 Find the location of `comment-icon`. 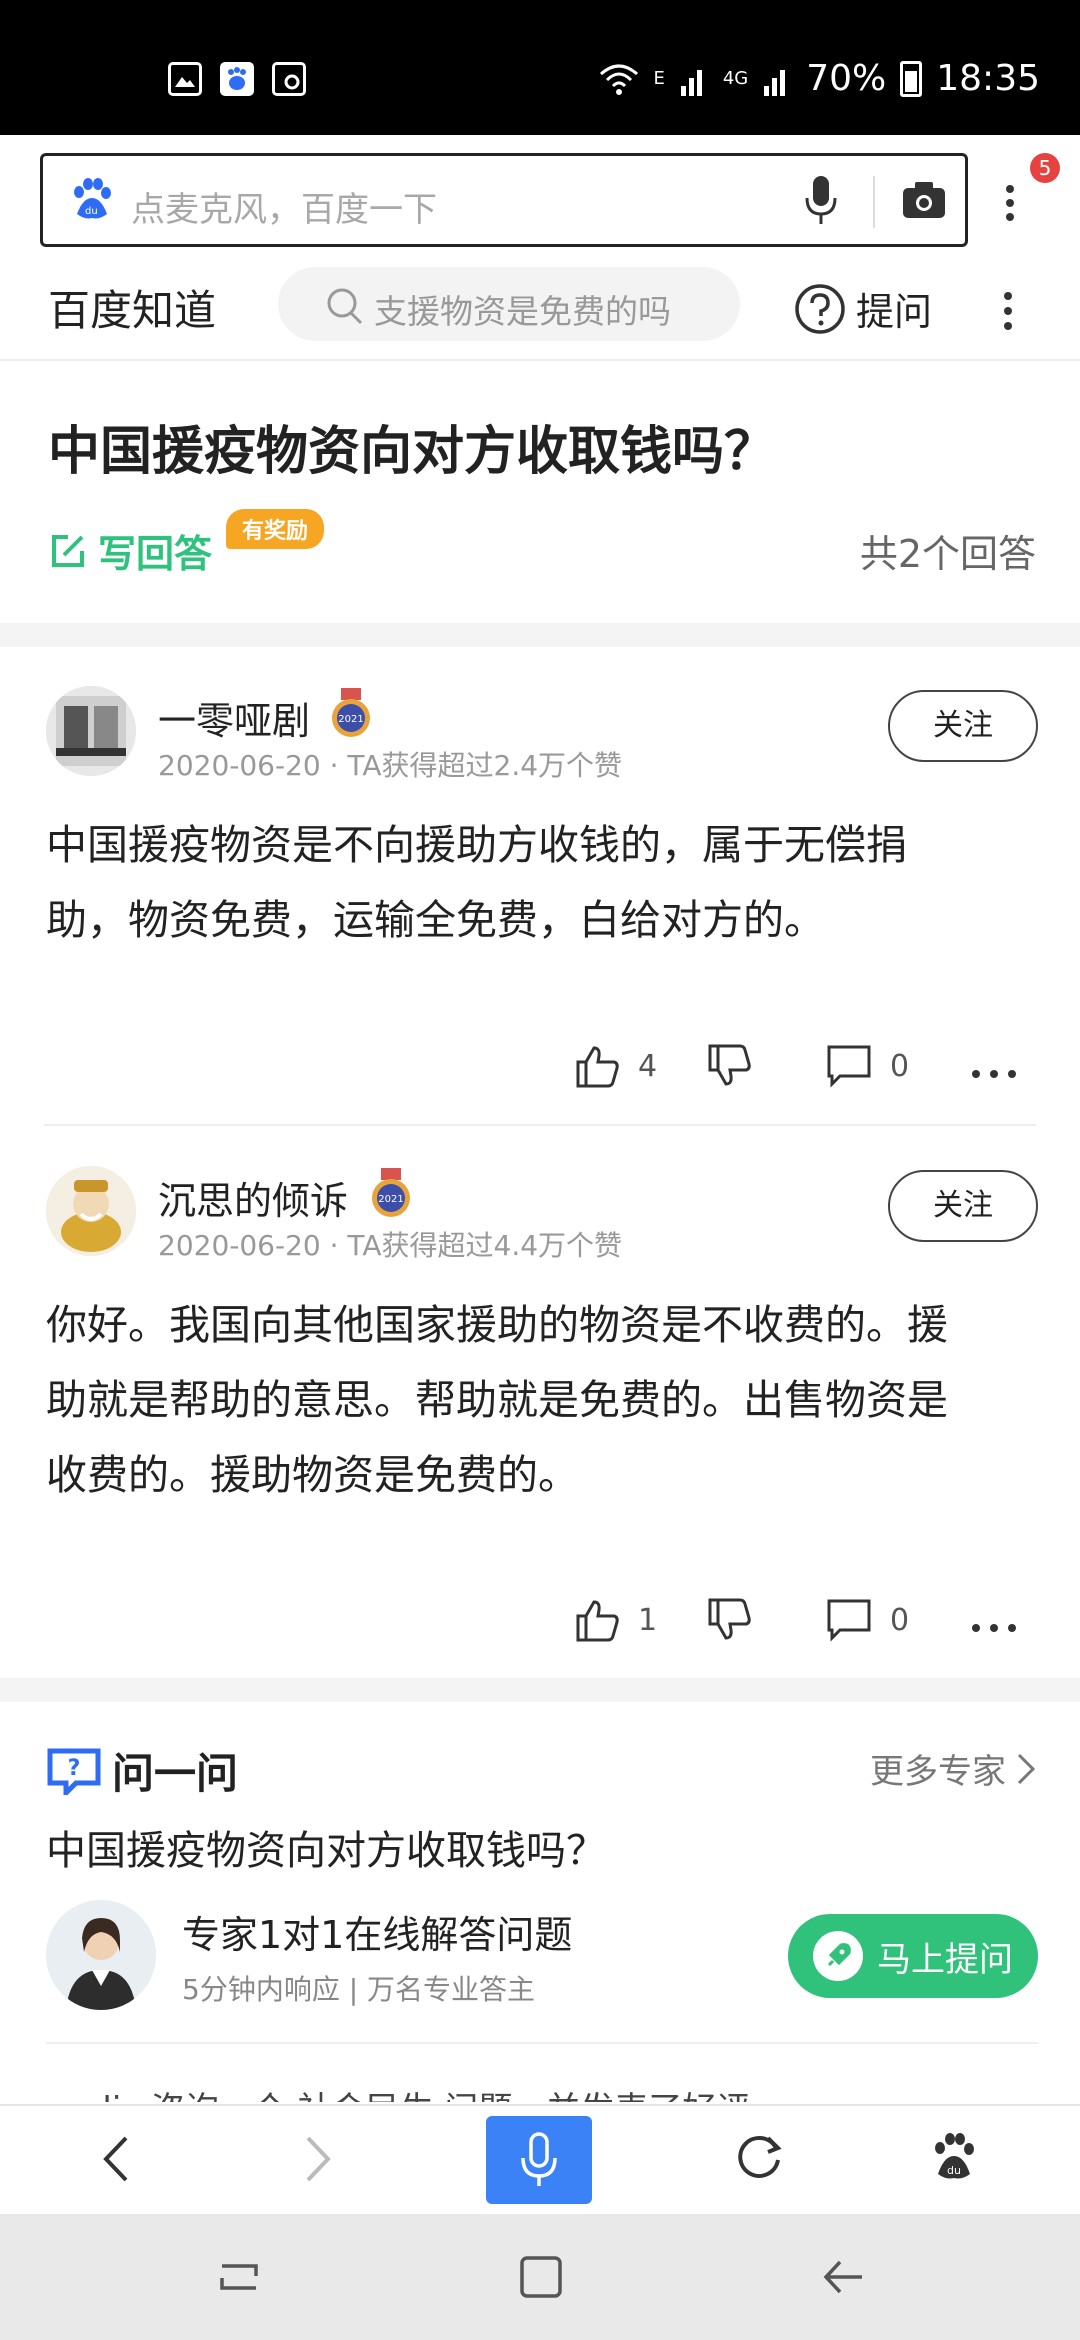

comment-icon is located at coordinates (849, 1620).